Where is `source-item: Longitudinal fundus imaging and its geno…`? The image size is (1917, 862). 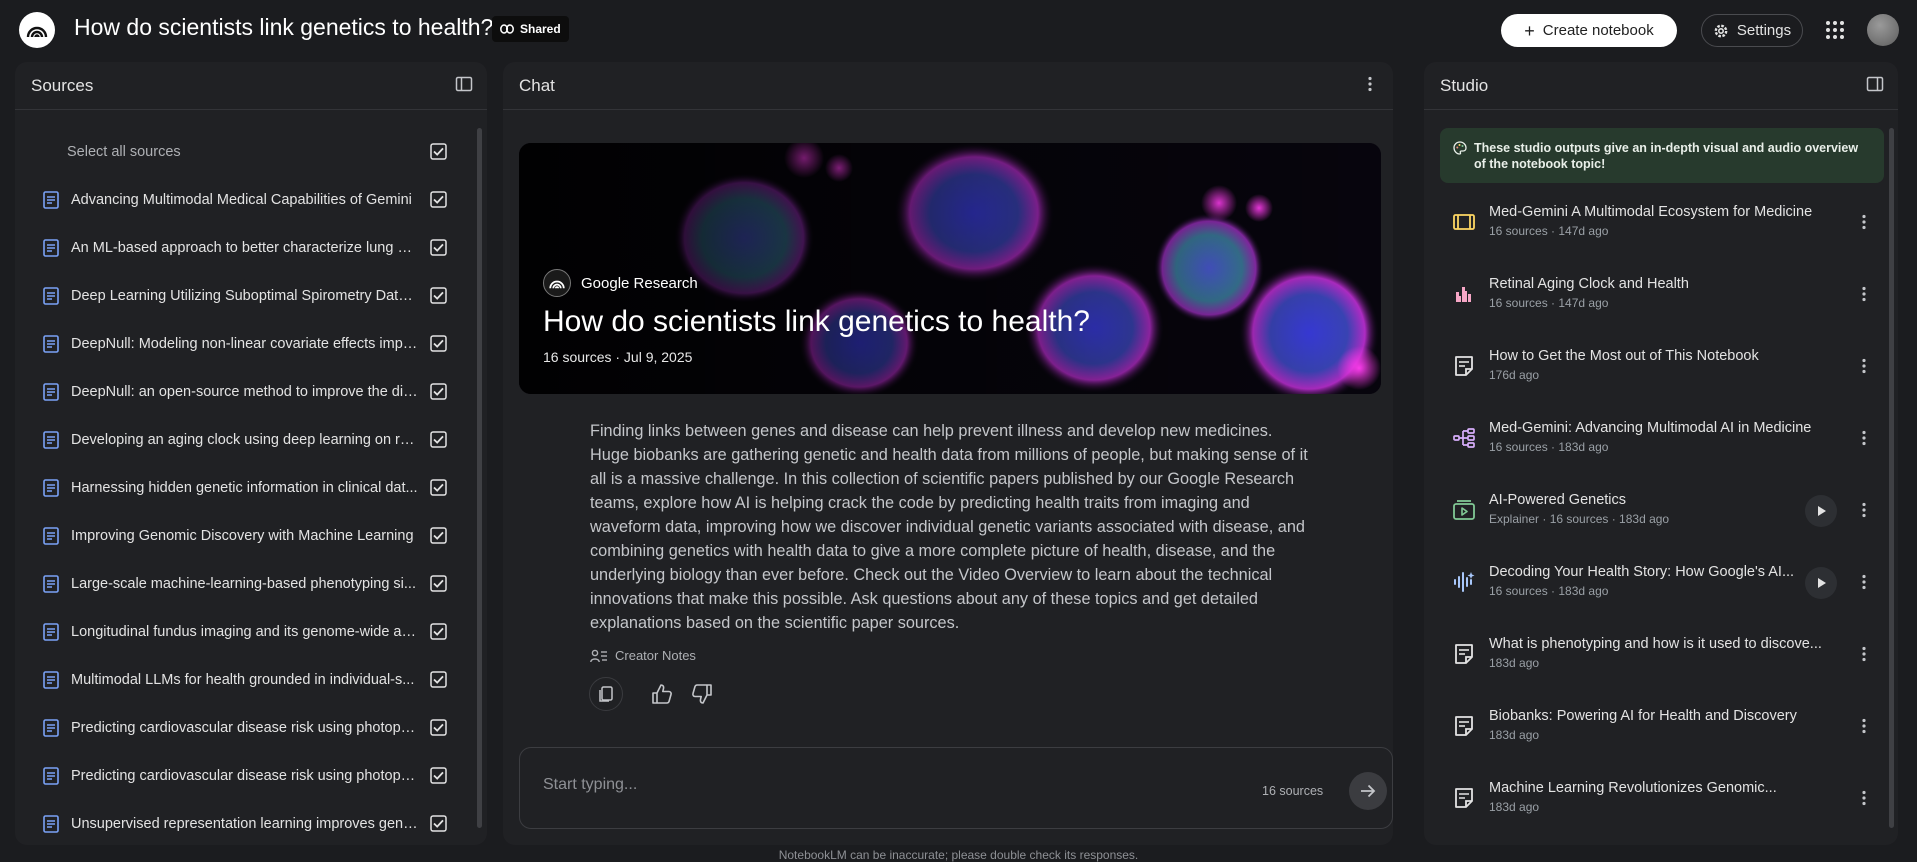 source-item: Longitudinal fundus imaging and its geno… is located at coordinates (243, 632).